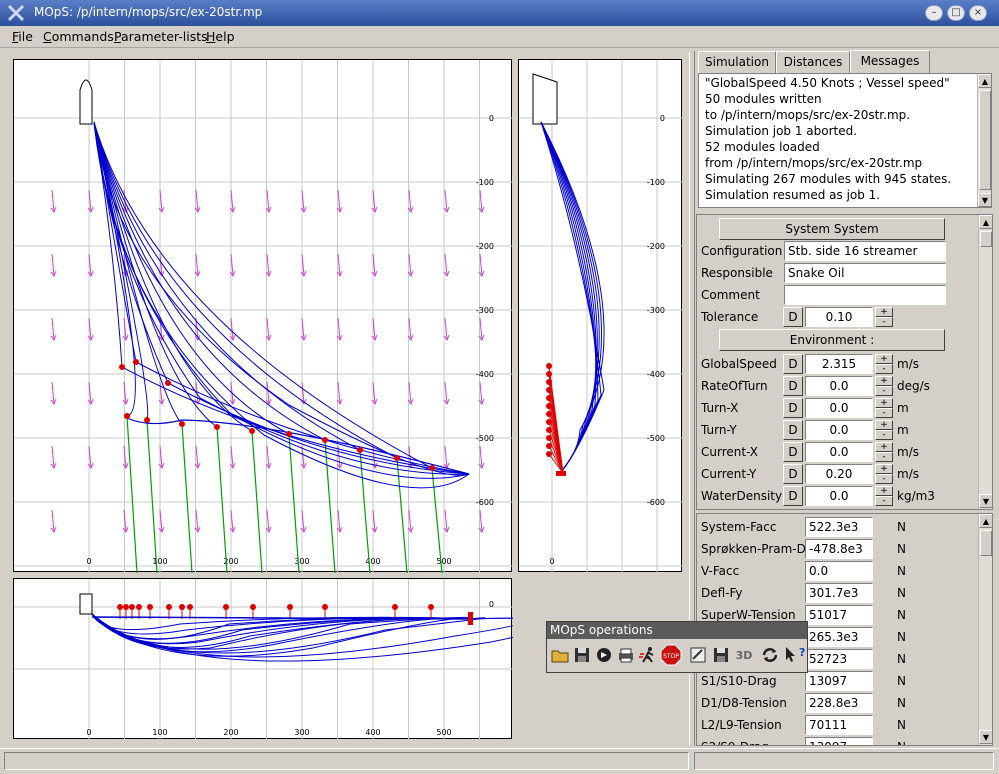 This screenshot has width=999, height=774. Describe the element at coordinates (753, 742) in the screenshot. I see `result-label: S2/S9-Drag` at that location.